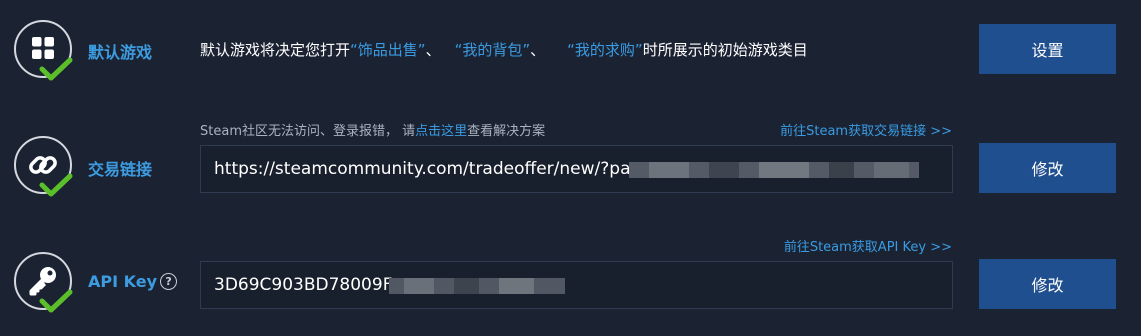 The height and width of the screenshot is (336, 1141). What do you see at coordinates (506, 131) in the screenshot?
I see `notice-text-end: 查看解决方案` at bounding box center [506, 131].